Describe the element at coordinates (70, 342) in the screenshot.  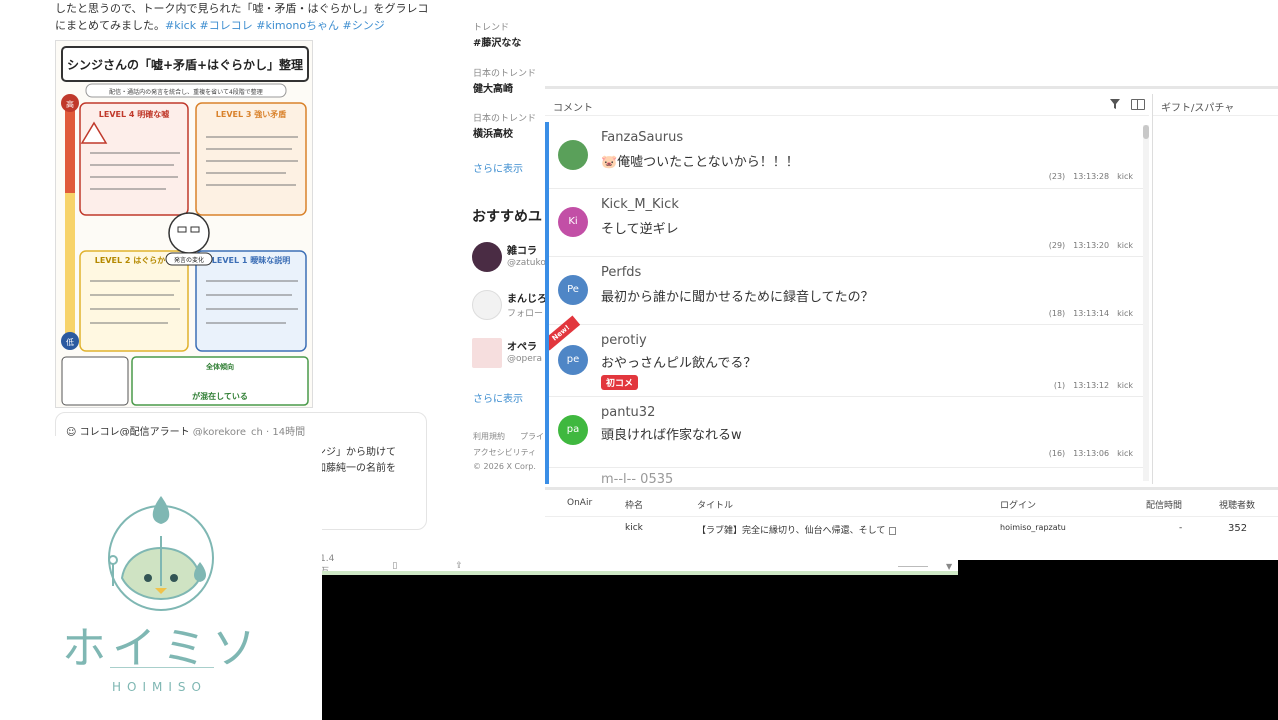
I see `scale-low-label: 低` at that location.